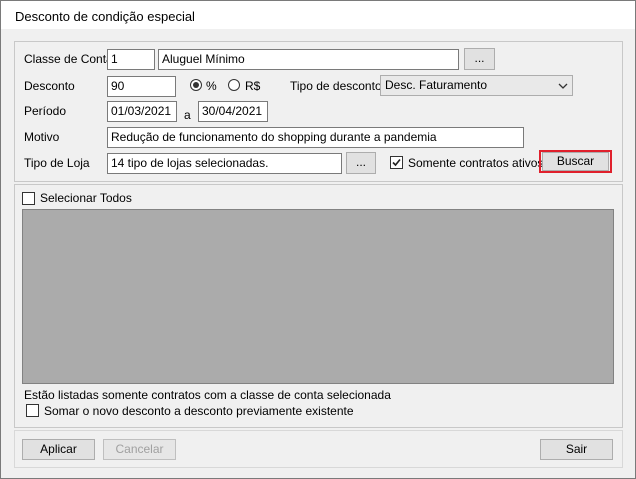 This screenshot has height=479, width=636. I want to click on classe-name-field: Aluguel Mínimo, so click(308, 59).